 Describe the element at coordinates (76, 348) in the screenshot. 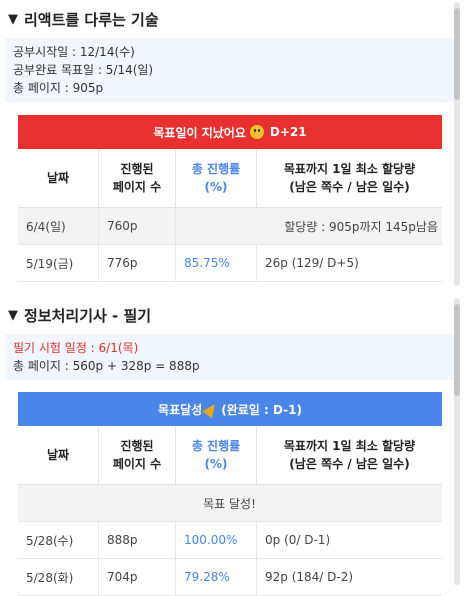

I see `exam-date: 필기 시험 일정 : 6/1(목)` at that location.